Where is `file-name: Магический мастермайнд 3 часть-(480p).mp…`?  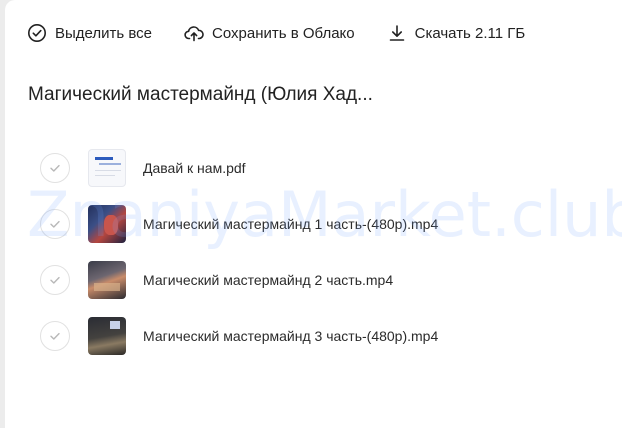
file-name: Магический мастермайнд 3 часть-(480p).mp… is located at coordinates (291, 336).